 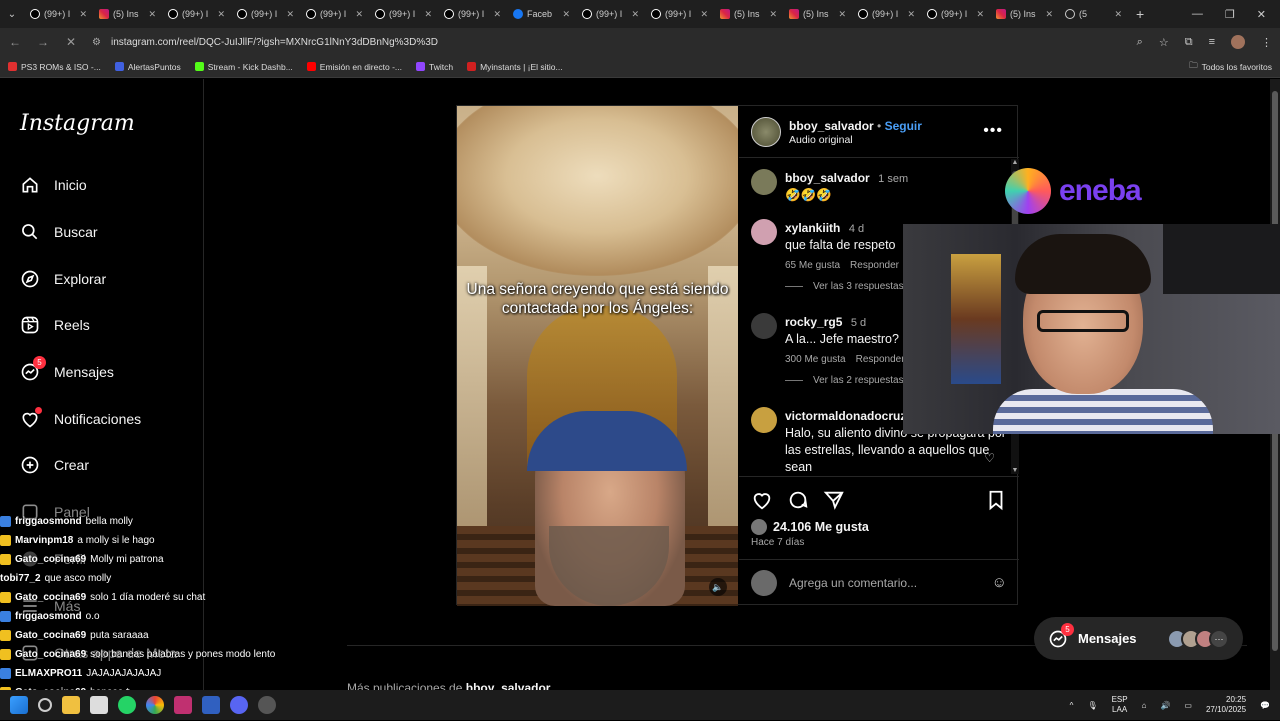 What do you see at coordinates (1238, 42) in the screenshot?
I see `profile-avatar` at bounding box center [1238, 42].